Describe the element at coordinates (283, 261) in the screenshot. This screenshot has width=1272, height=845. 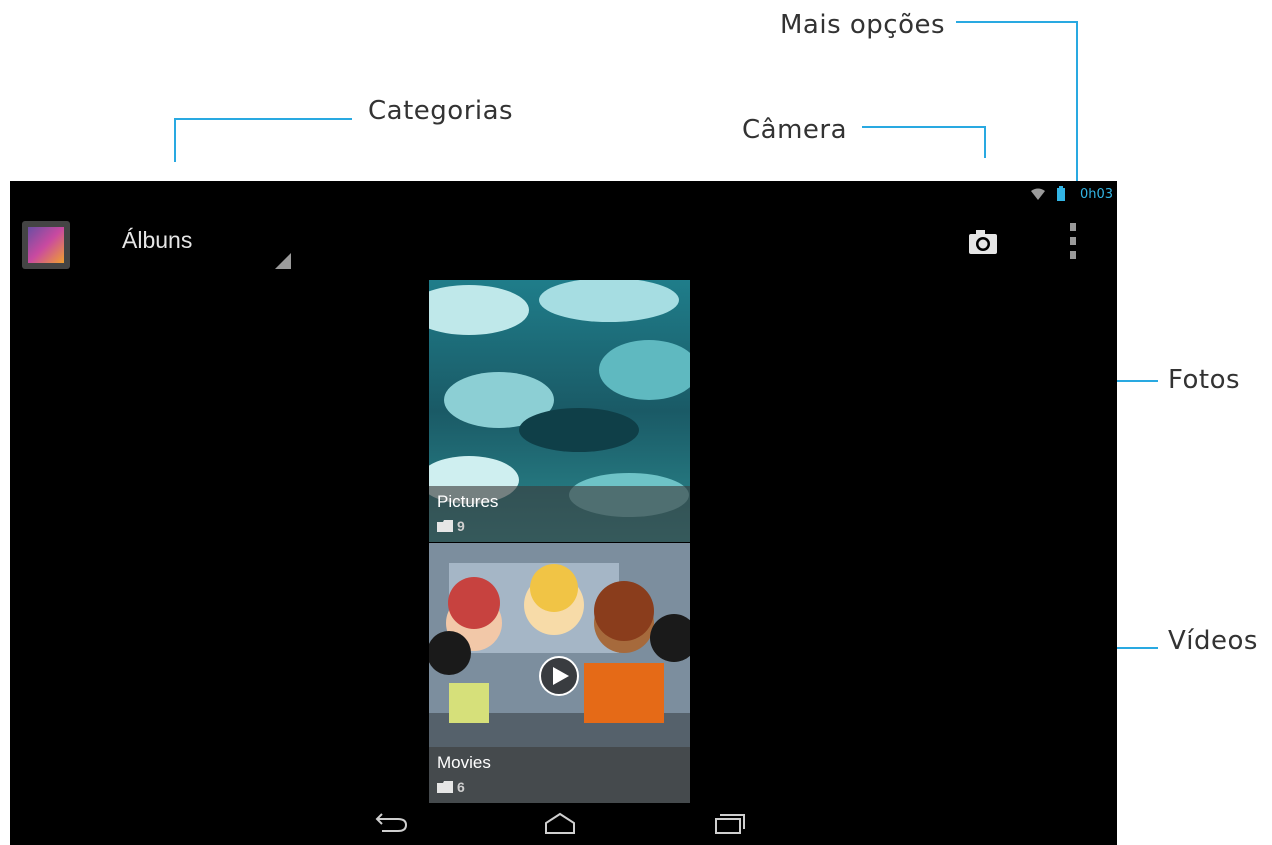
I see `dropdown-indicator-icon` at that location.